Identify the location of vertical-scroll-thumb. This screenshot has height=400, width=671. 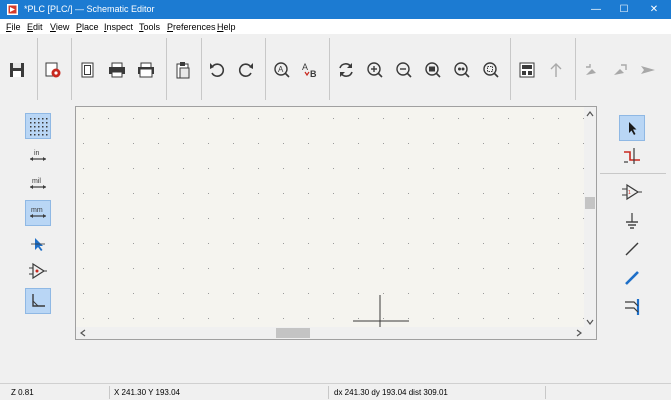
(590, 203).